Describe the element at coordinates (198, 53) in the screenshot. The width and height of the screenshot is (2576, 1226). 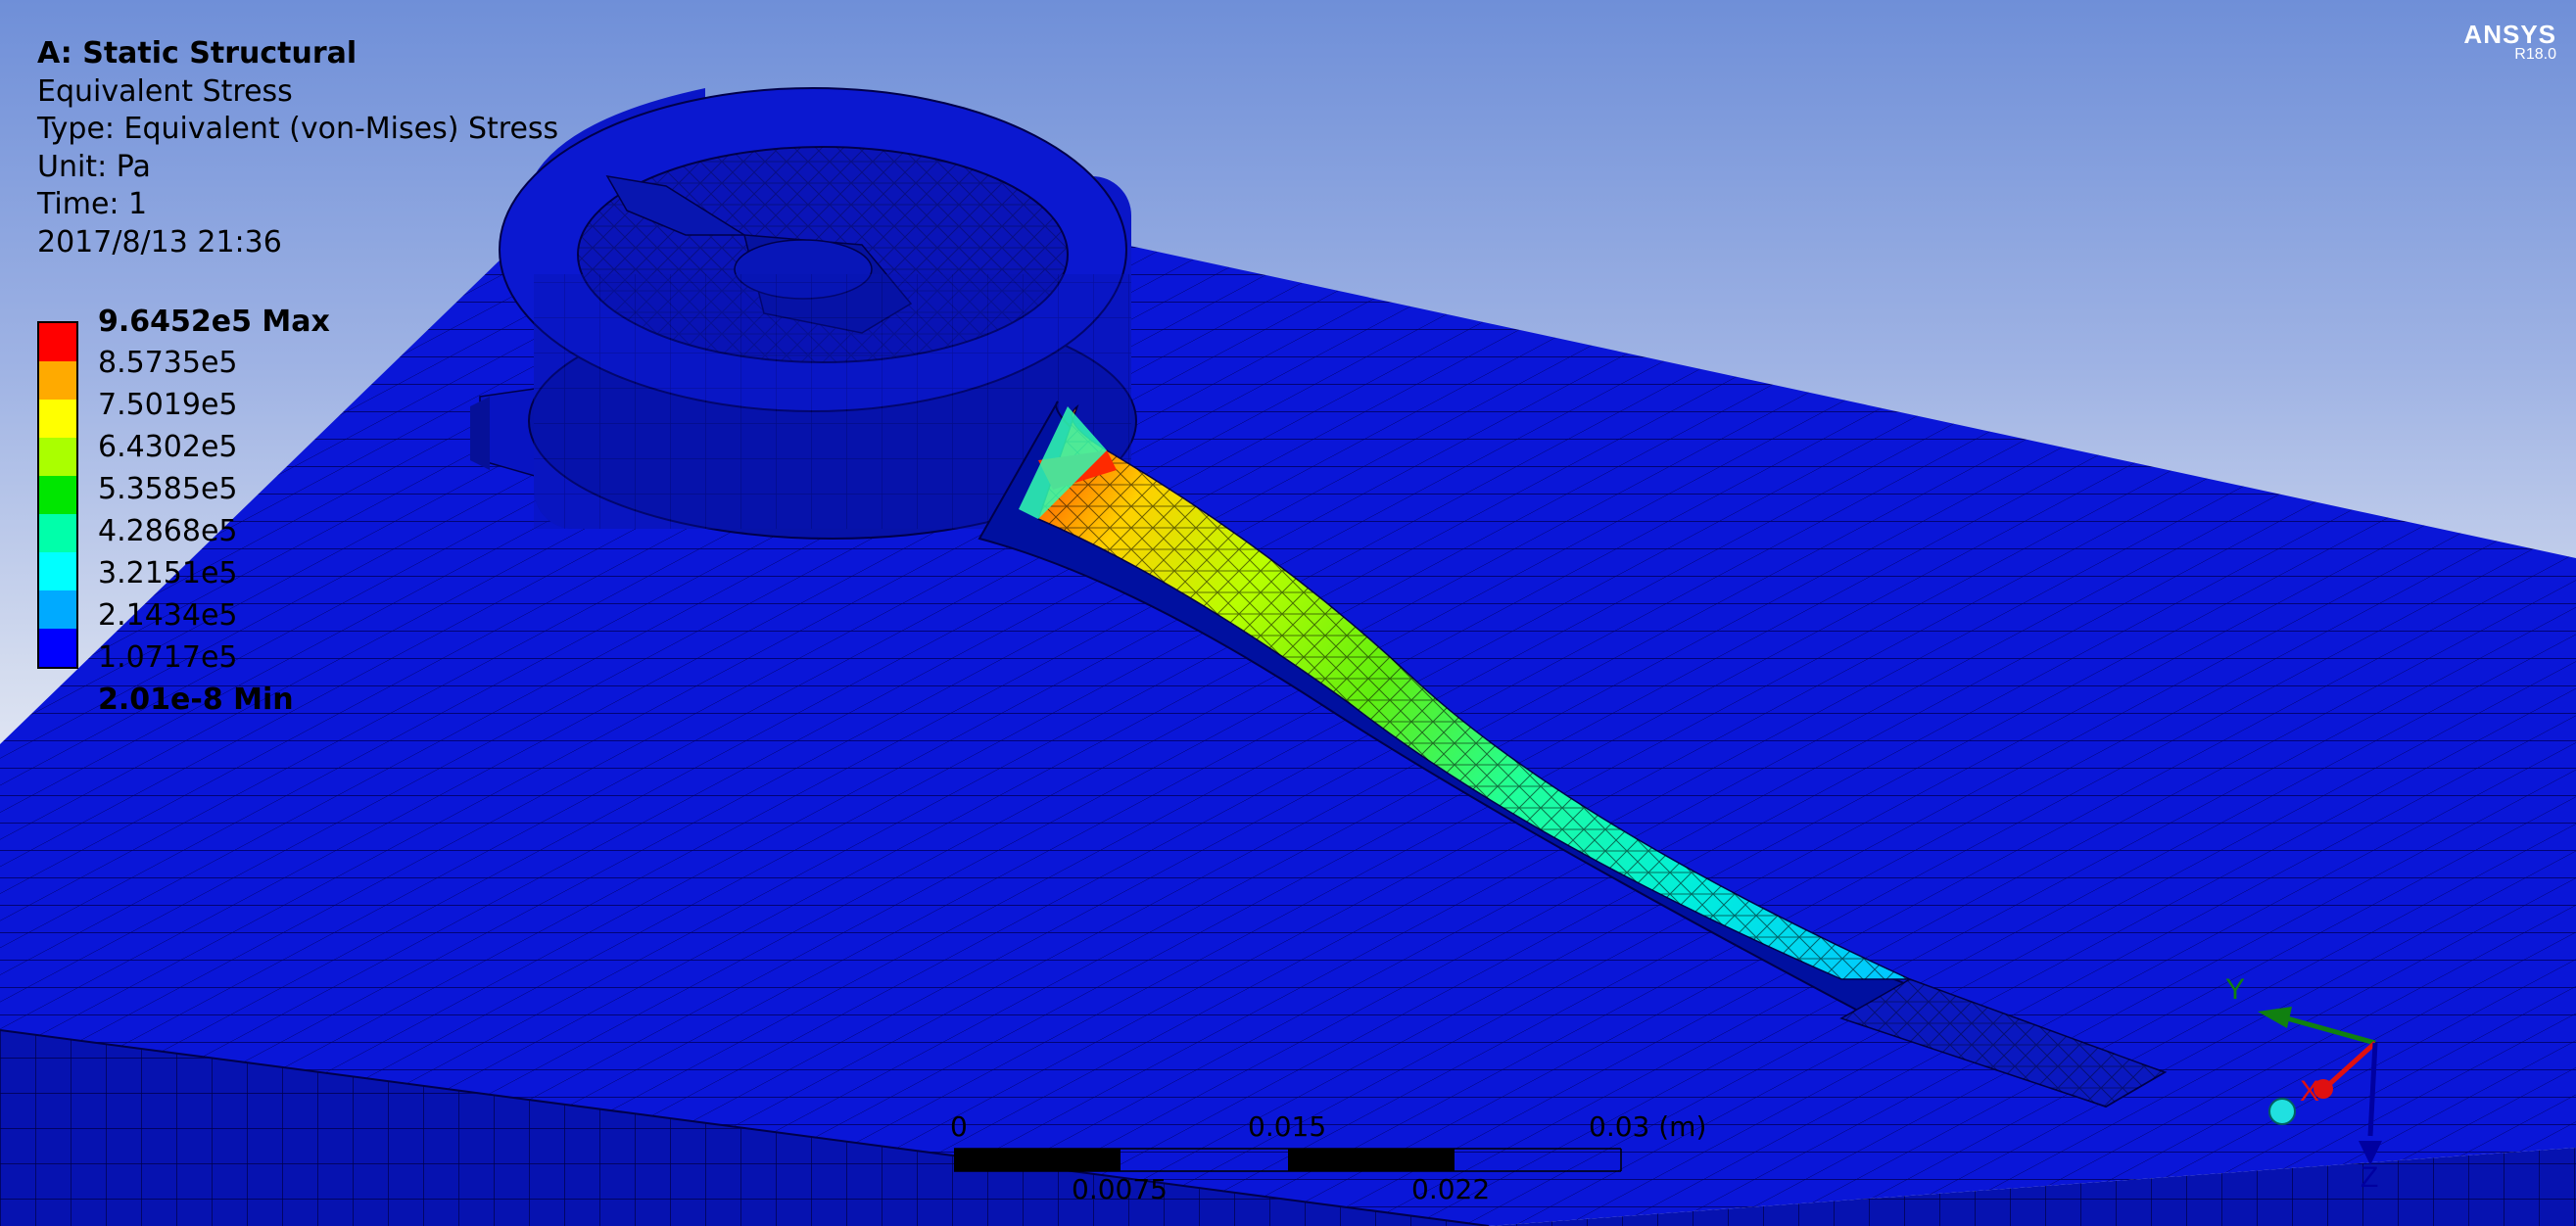
I see `analysis-title: A: Static Structural` at that location.